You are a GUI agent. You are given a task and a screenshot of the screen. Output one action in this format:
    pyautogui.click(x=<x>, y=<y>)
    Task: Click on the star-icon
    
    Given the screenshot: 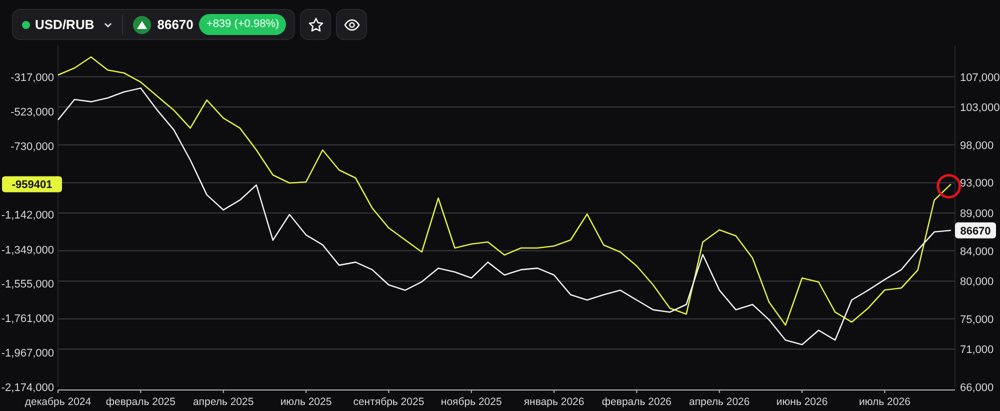 What is the action you would take?
    pyautogui.click(x=316, y=24)
    